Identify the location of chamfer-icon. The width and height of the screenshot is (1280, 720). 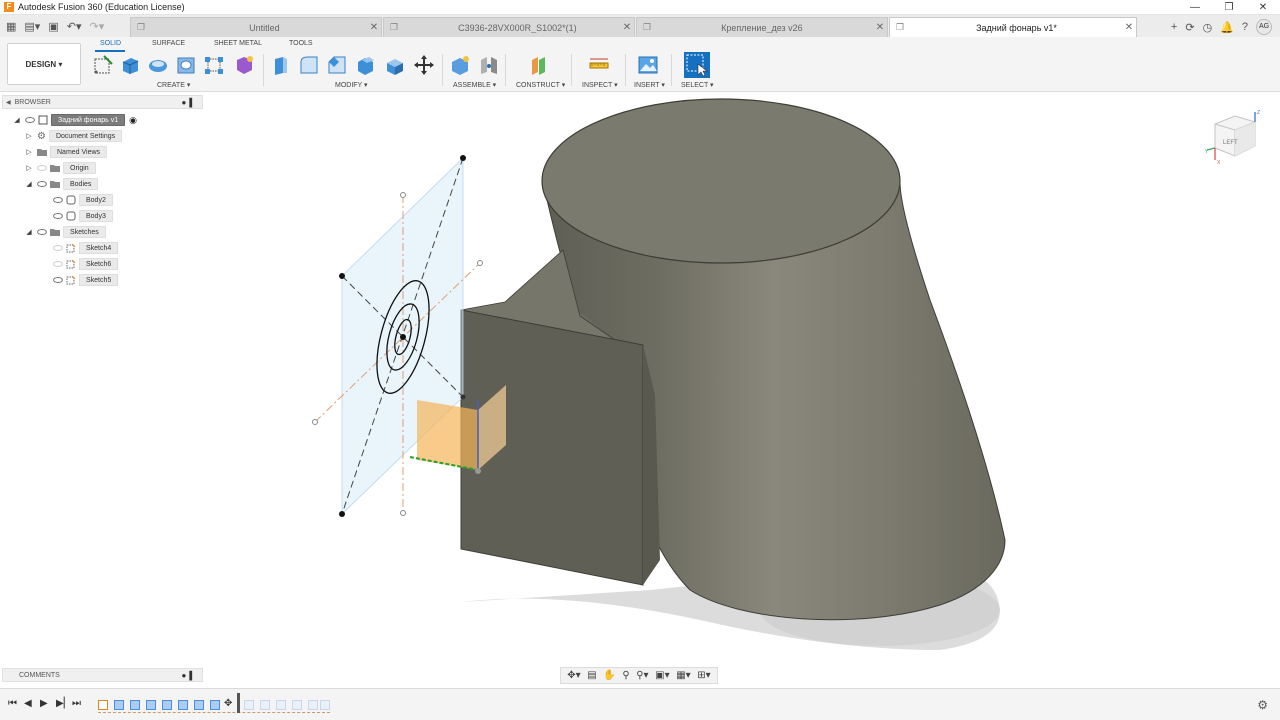
(337, 65).